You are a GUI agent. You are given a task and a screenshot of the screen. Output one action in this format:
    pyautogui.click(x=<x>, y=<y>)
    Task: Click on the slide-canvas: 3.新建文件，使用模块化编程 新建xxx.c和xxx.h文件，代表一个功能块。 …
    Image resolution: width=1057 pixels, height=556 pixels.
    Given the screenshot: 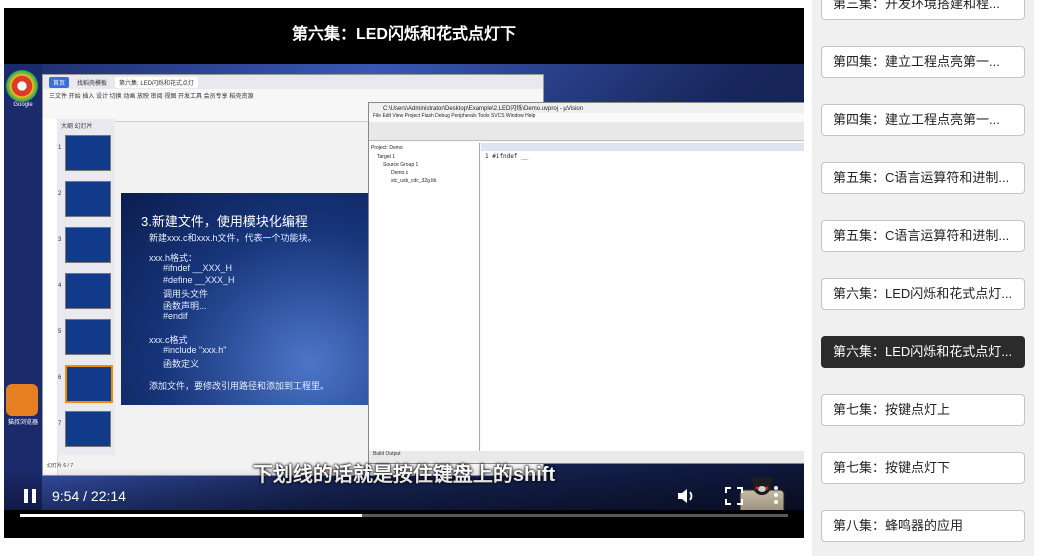 What is the action you would take?
    pyautogui.click(x=256, y=299)
    